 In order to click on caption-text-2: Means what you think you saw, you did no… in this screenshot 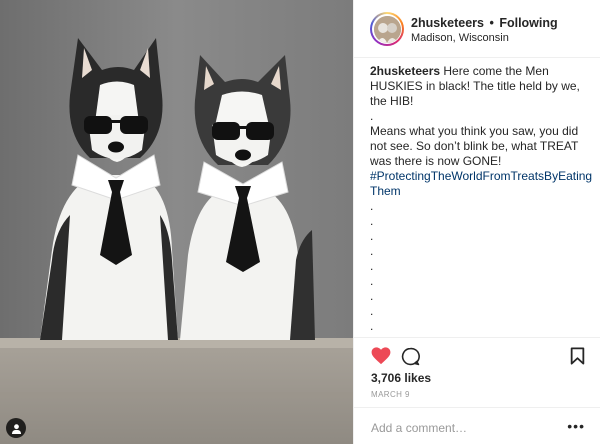, I will do `click(474, 146)`.